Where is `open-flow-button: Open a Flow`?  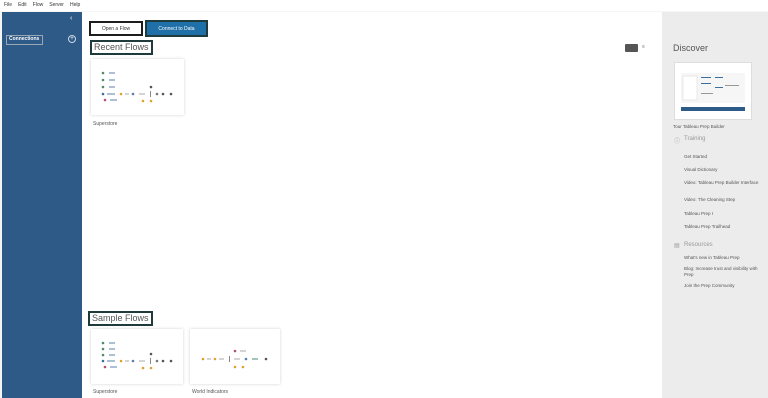
open-flow-button: Open a Flow is located at coordinates (116, 28).